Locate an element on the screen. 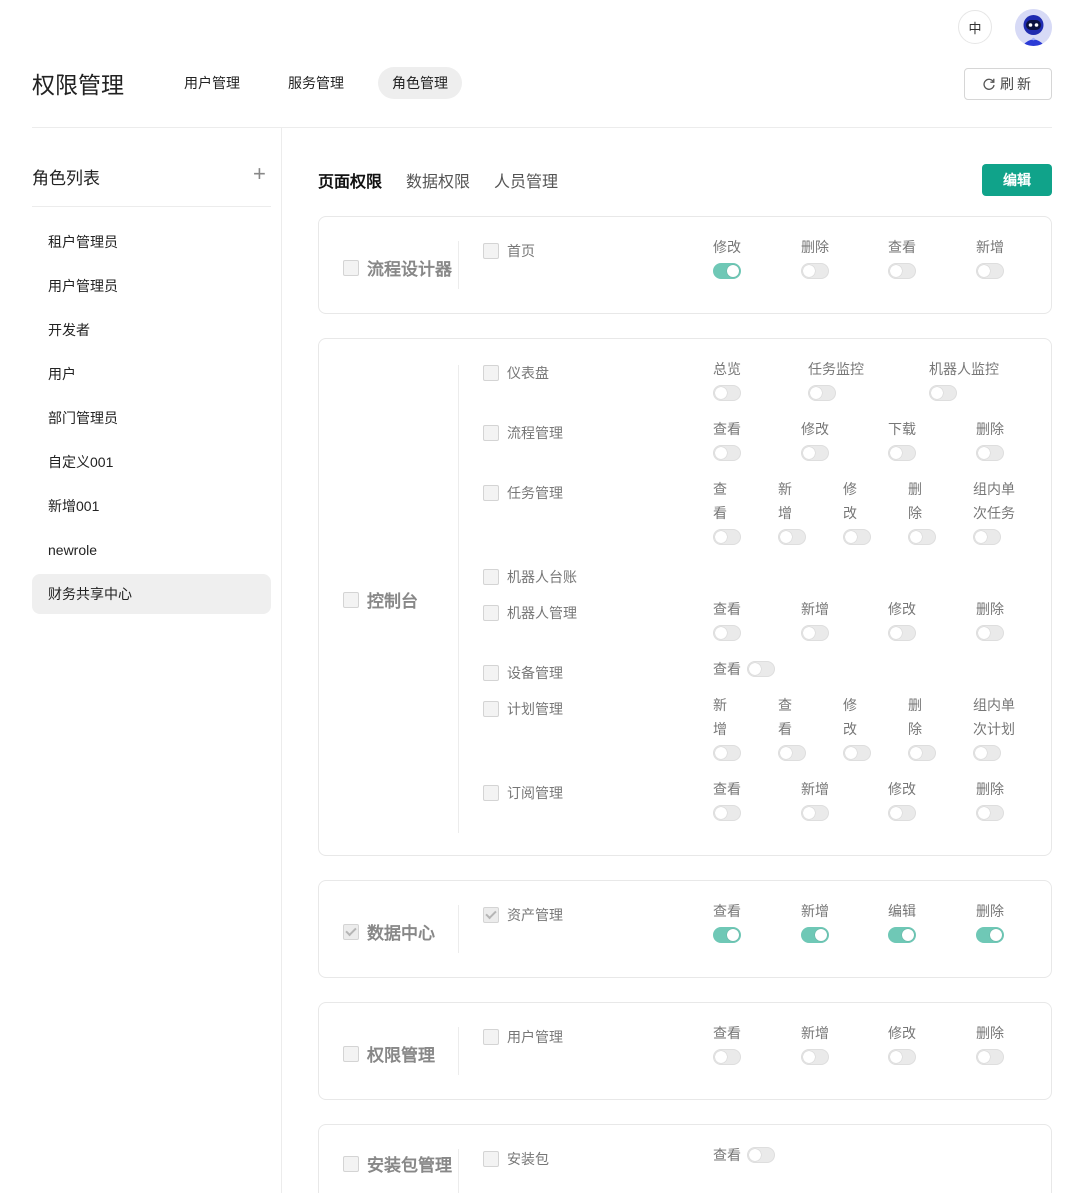  tab-service-management: 服务管理 is located at coordinates (316, 83).